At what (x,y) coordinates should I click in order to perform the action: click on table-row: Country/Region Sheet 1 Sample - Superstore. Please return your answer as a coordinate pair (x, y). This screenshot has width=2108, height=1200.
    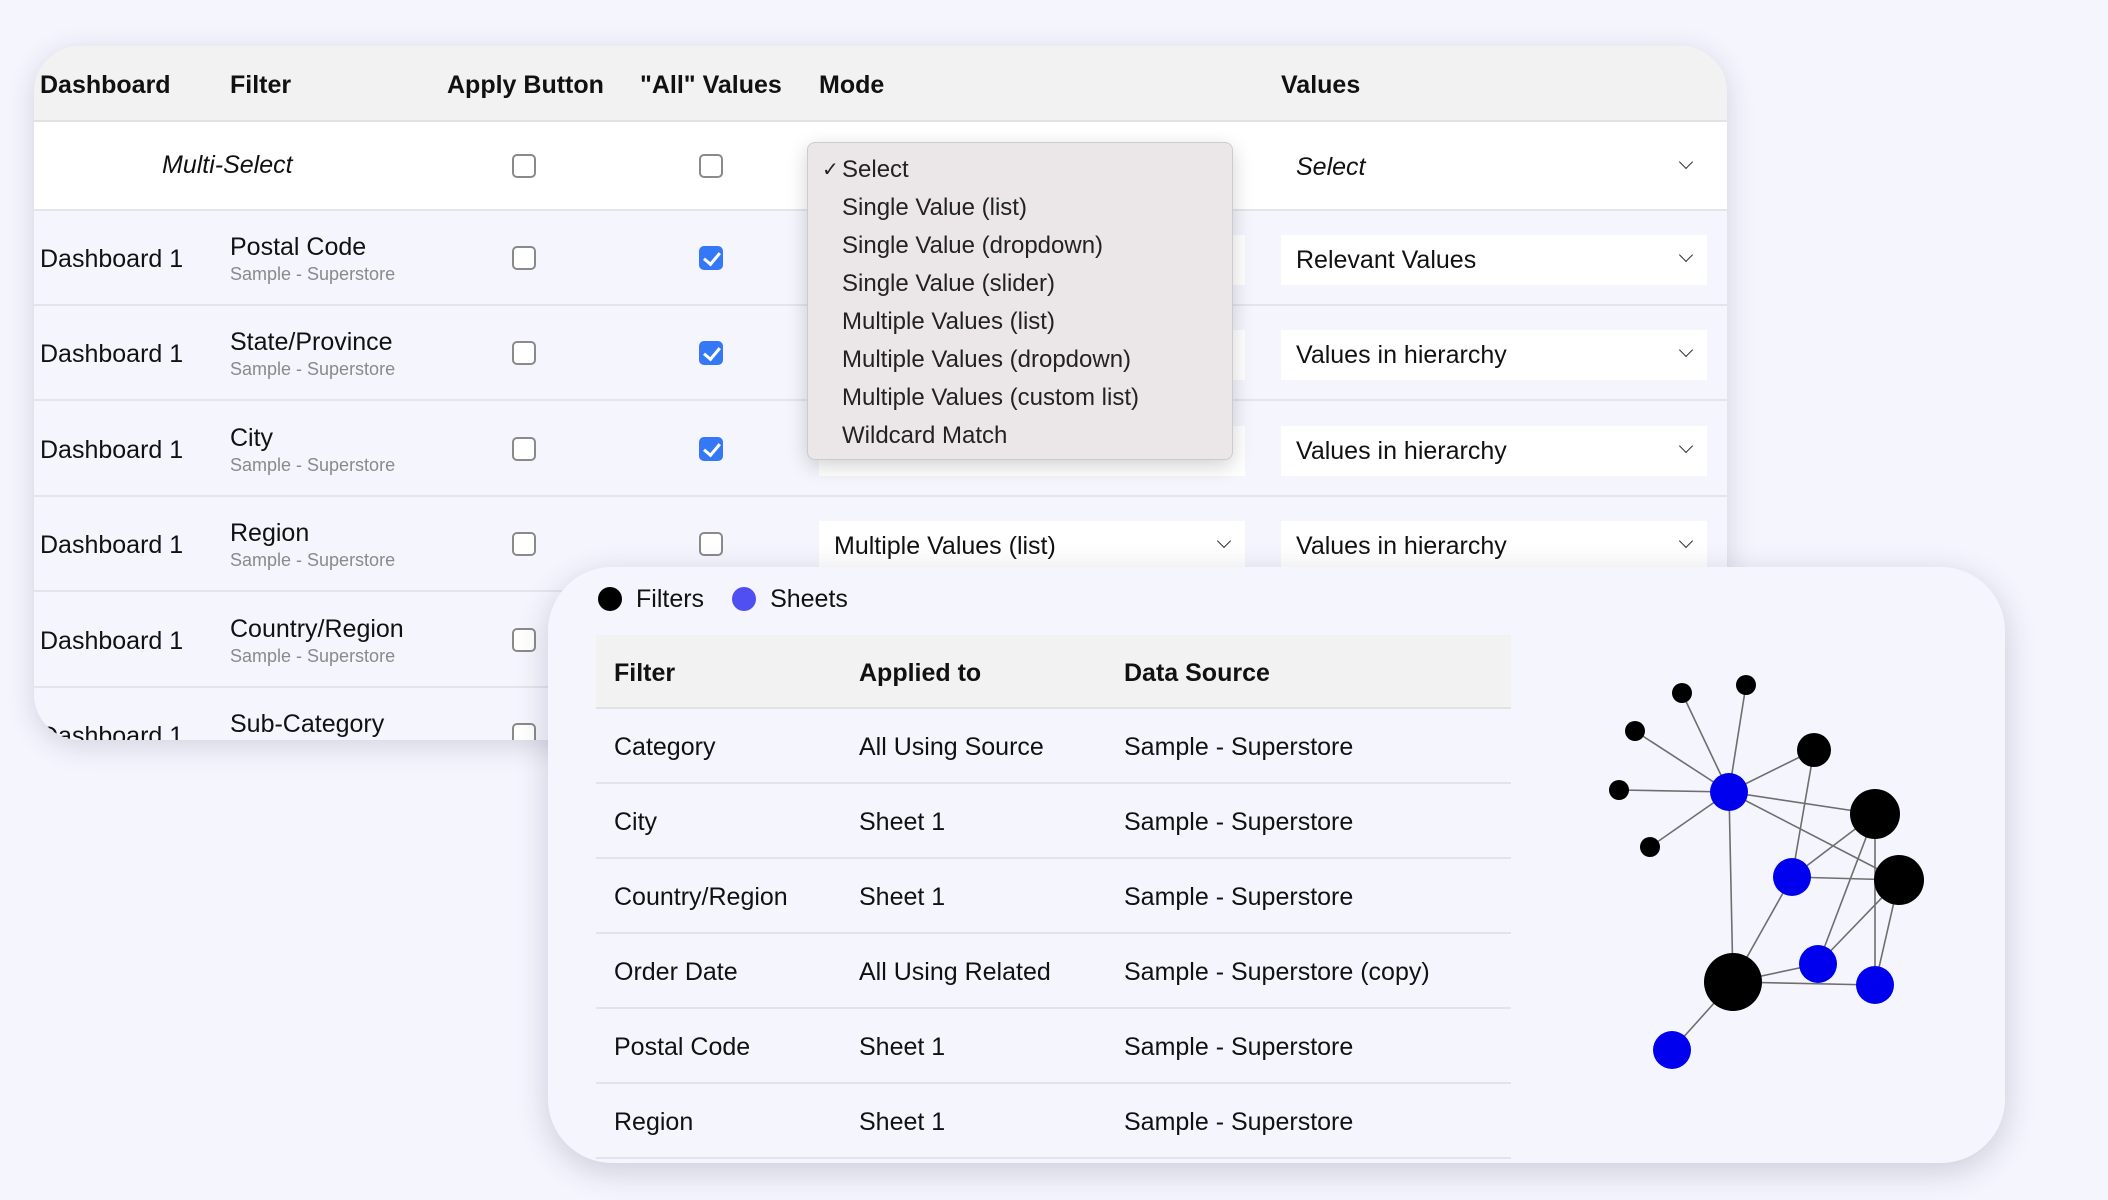
    Looking at the image, I should click on (1053, 896).